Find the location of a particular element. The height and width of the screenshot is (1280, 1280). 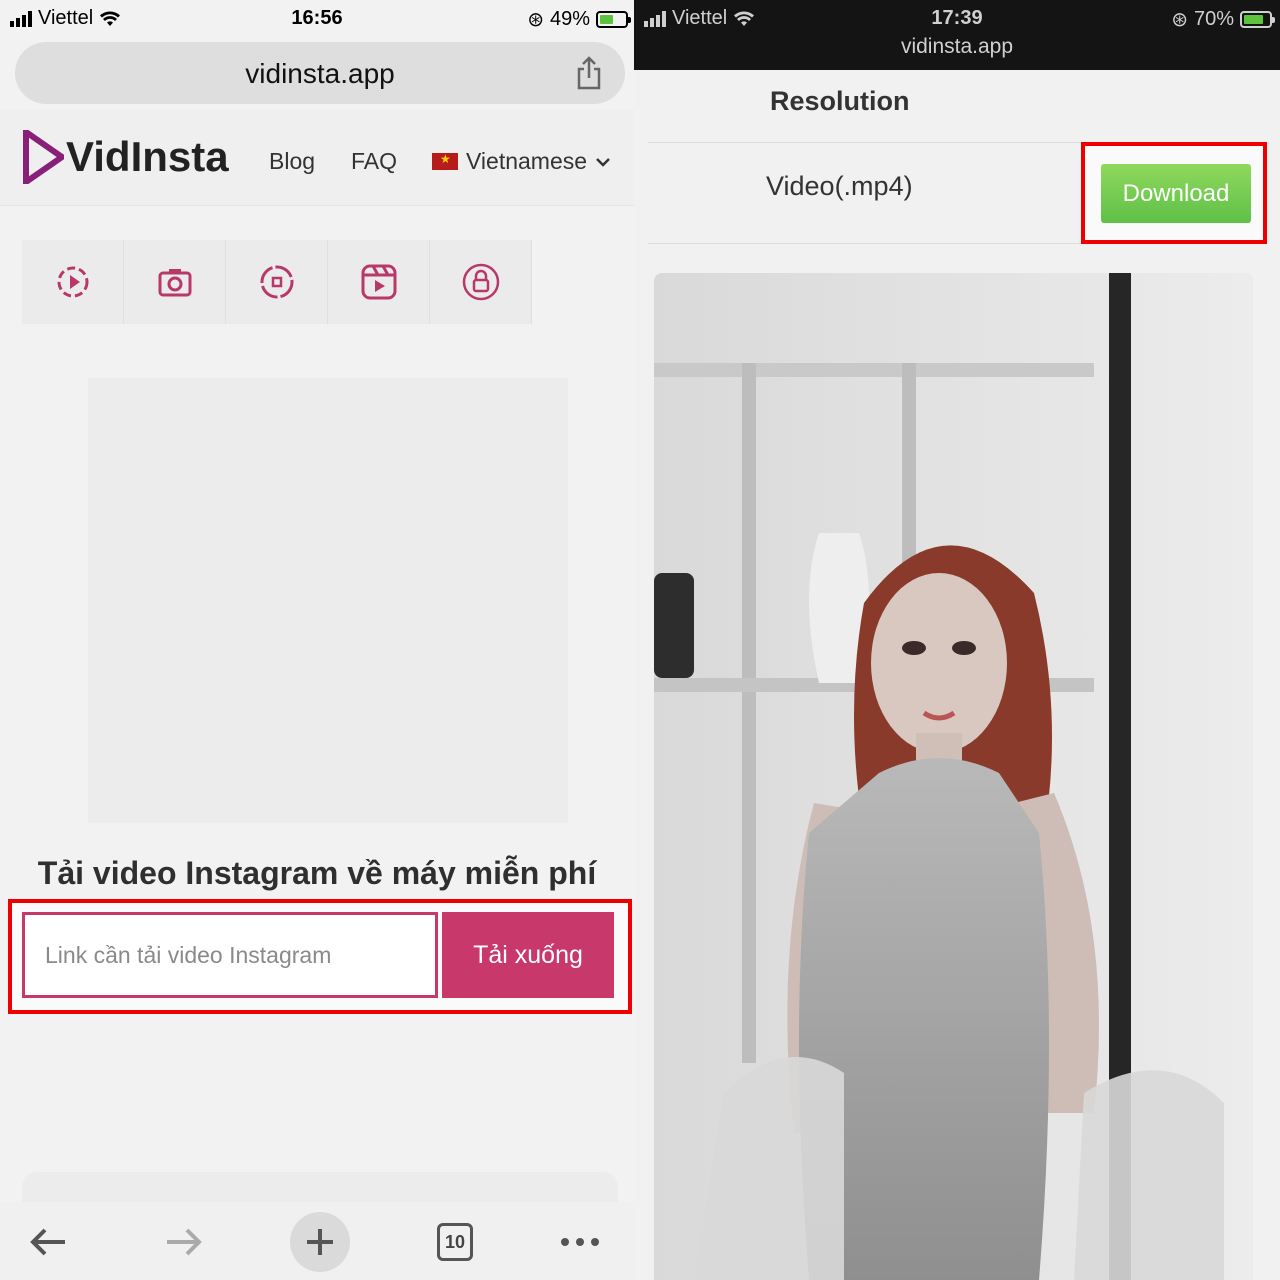

site-logo: VidInsta is located at coordinates (125, 157).